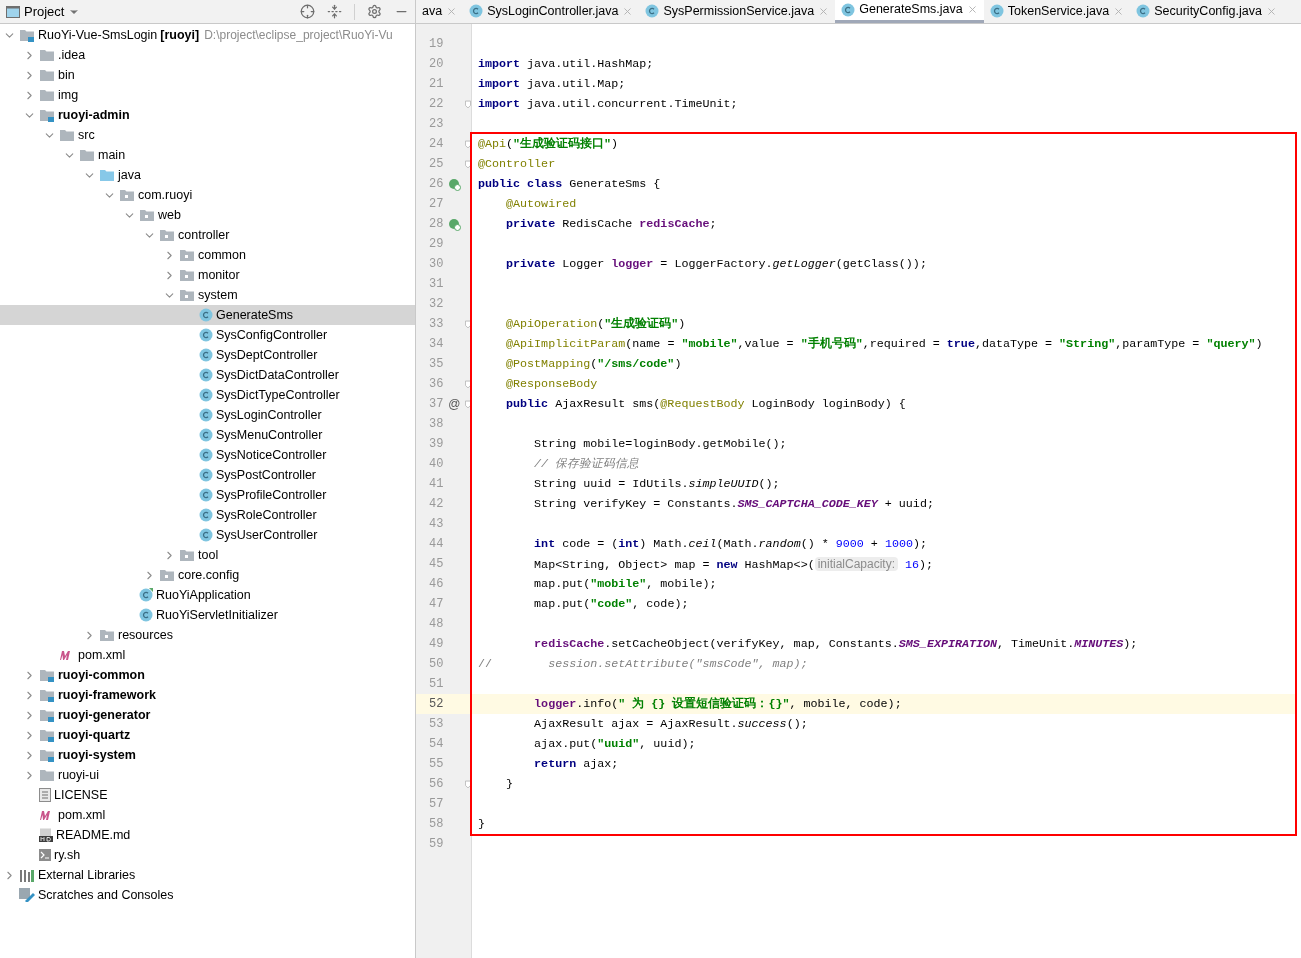 The height and width of the screenshot is (958, 1301). I want to click on tree-item: java, so click(207, 175).